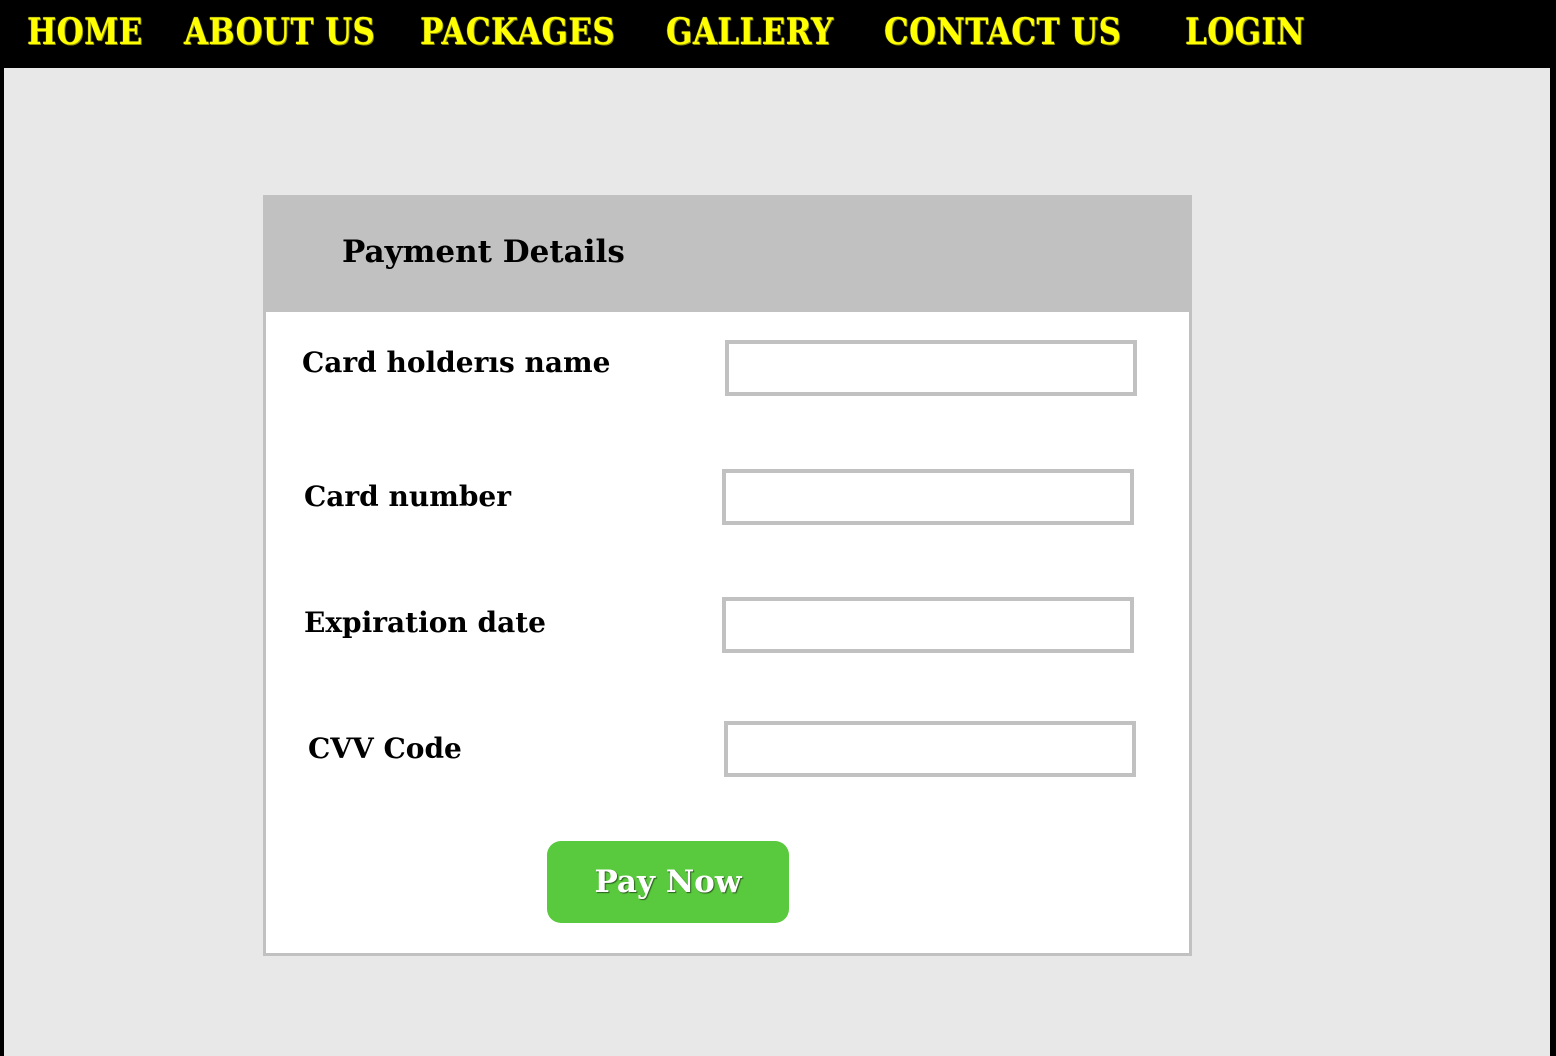  I want to click on nav-item-contact-us: CONTACT US, so click(1002, 32).